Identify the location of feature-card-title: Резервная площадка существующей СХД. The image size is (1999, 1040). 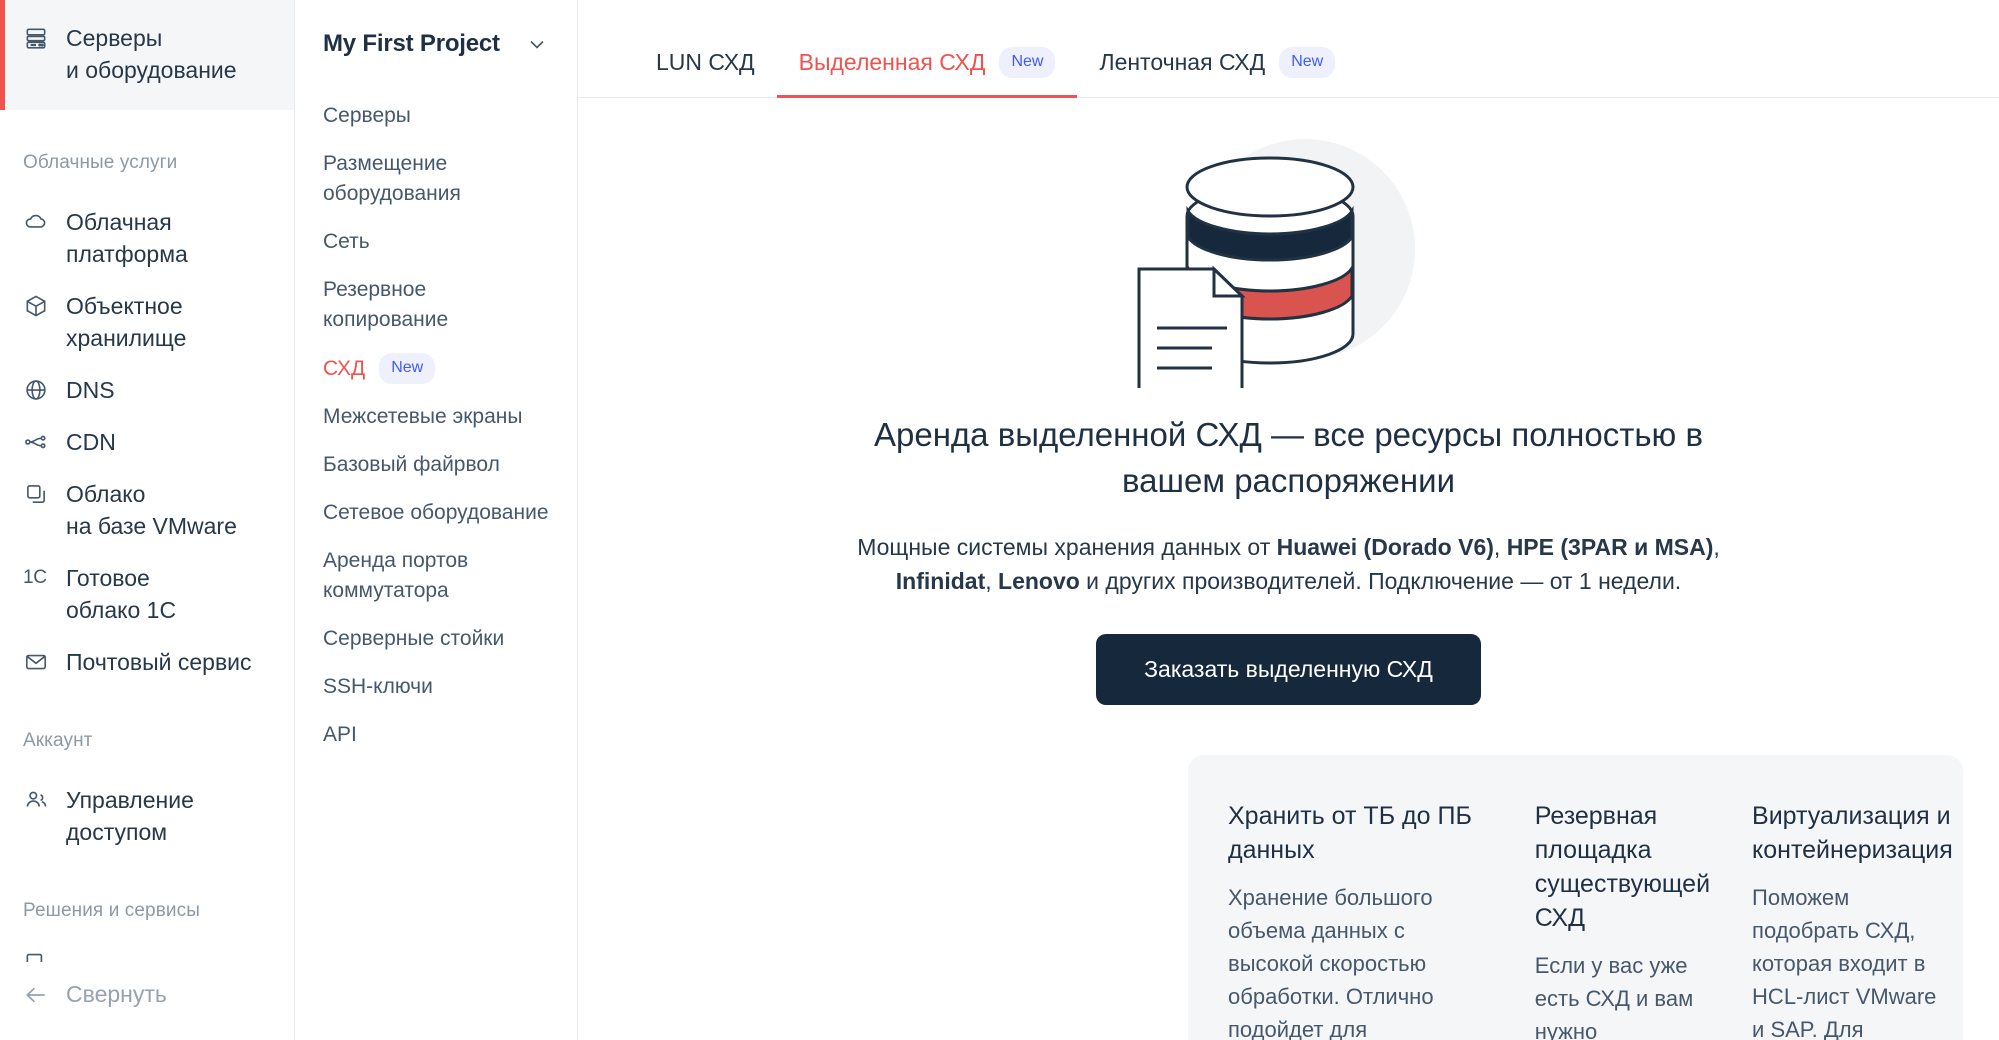
(1622, 867).